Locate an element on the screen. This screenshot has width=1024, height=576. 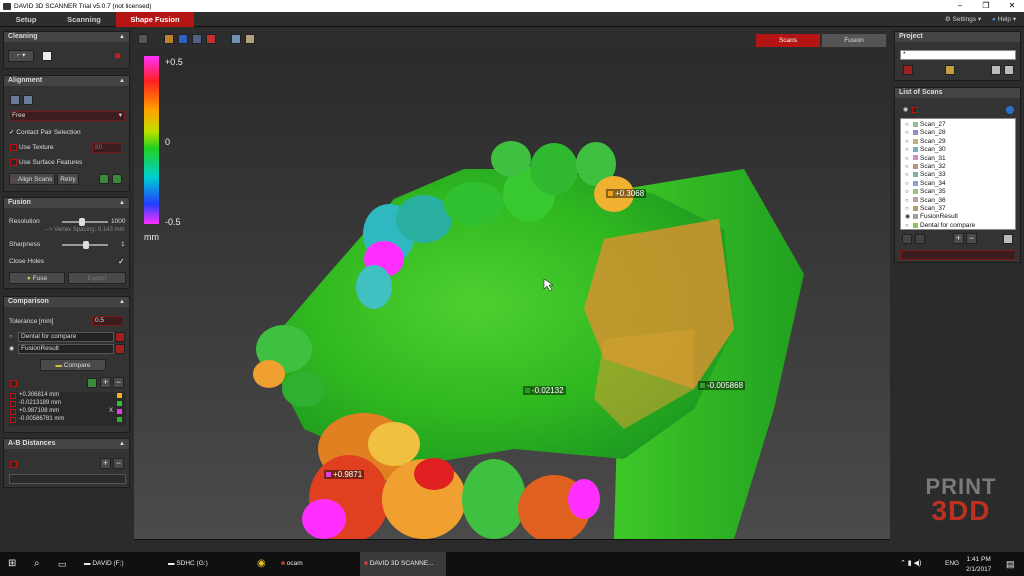
fusion-header: Fusion ▲ is located at coordinates (66, 203).